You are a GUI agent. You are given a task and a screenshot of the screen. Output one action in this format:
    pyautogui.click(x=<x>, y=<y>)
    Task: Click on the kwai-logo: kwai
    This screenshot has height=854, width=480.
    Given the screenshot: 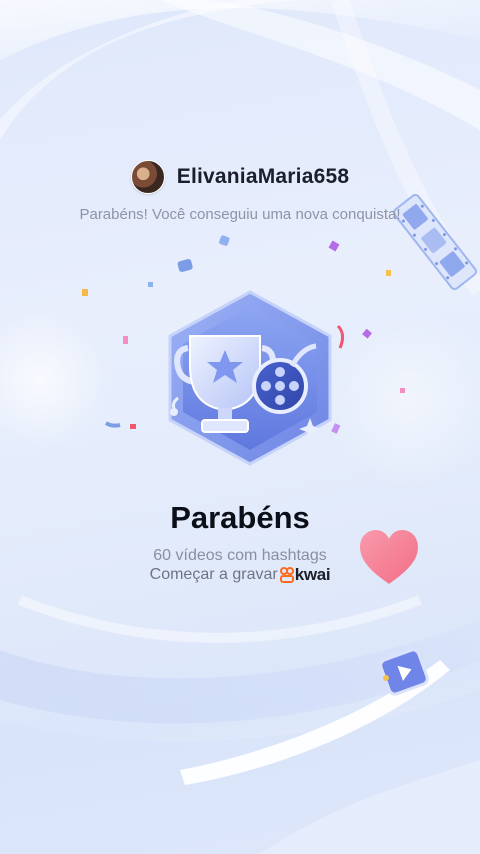 What is the action you would take?
    pyautogui.click(x=305, y=575)
    